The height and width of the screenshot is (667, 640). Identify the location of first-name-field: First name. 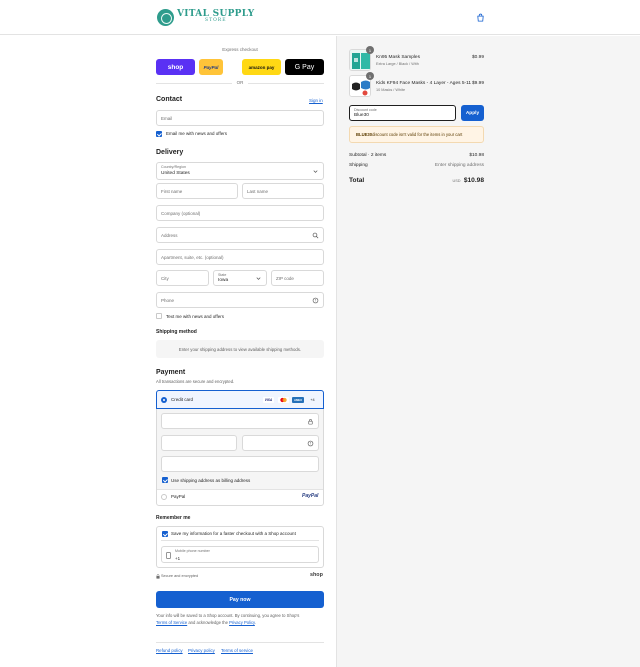
(197, 191).